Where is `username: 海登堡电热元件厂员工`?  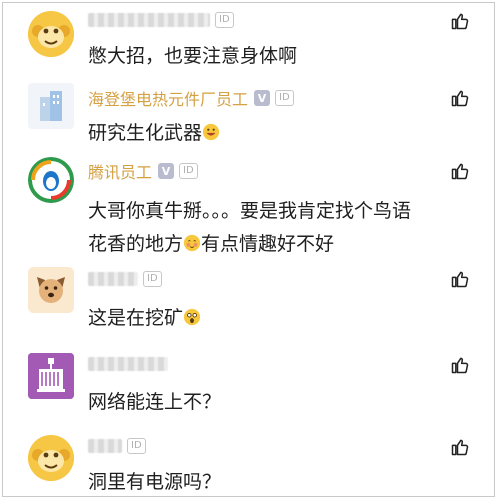
username: 海登堡电热元件厂员工 is located at coordinates (168, 98).